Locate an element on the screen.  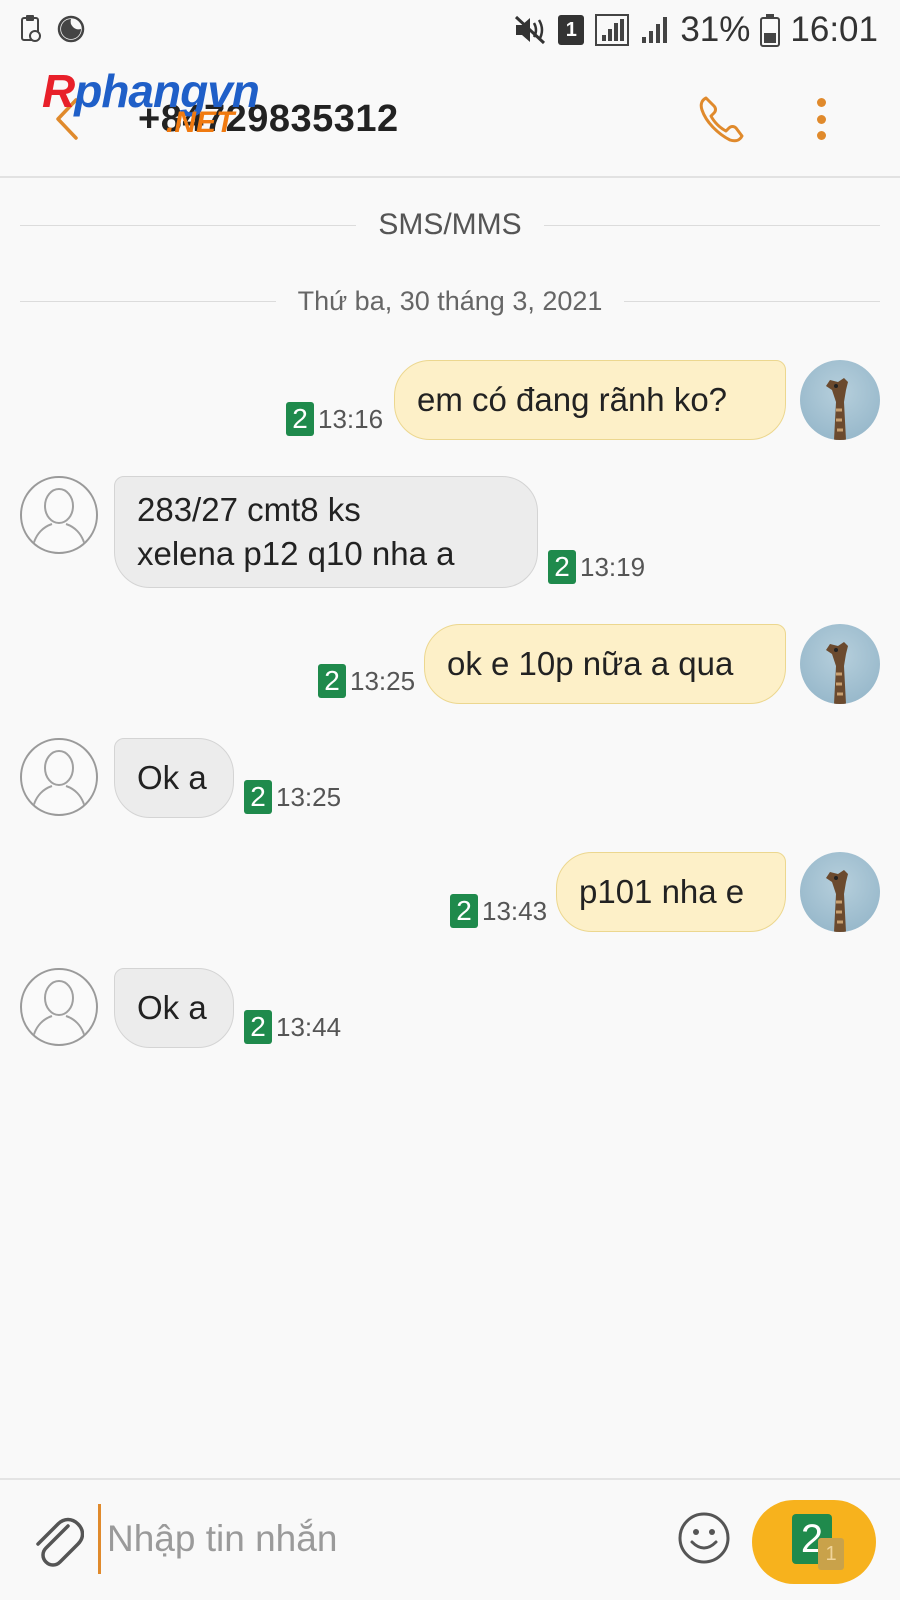
message-meta: 2 13:43 is located at coordinates (498, 911).